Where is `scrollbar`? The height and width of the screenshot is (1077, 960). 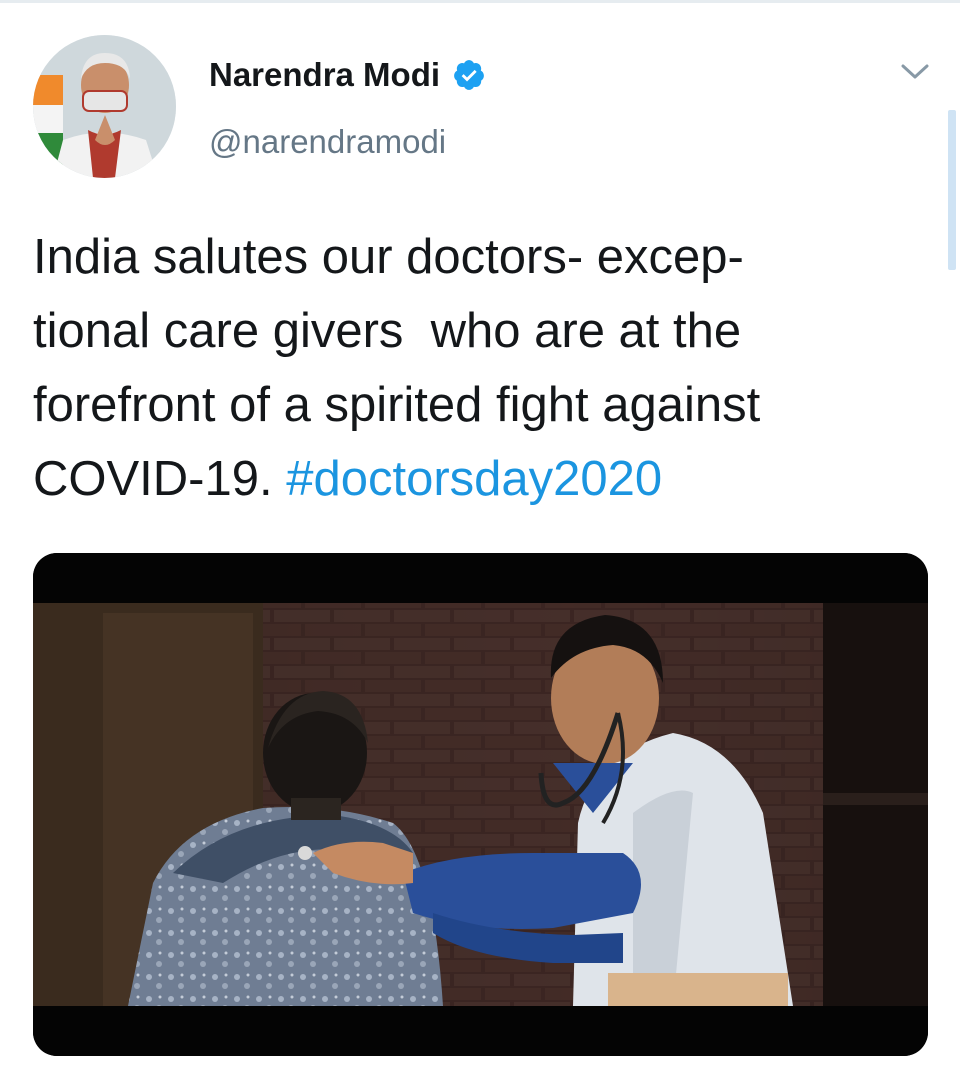
scrollbar is located at coordinates (952, 190).